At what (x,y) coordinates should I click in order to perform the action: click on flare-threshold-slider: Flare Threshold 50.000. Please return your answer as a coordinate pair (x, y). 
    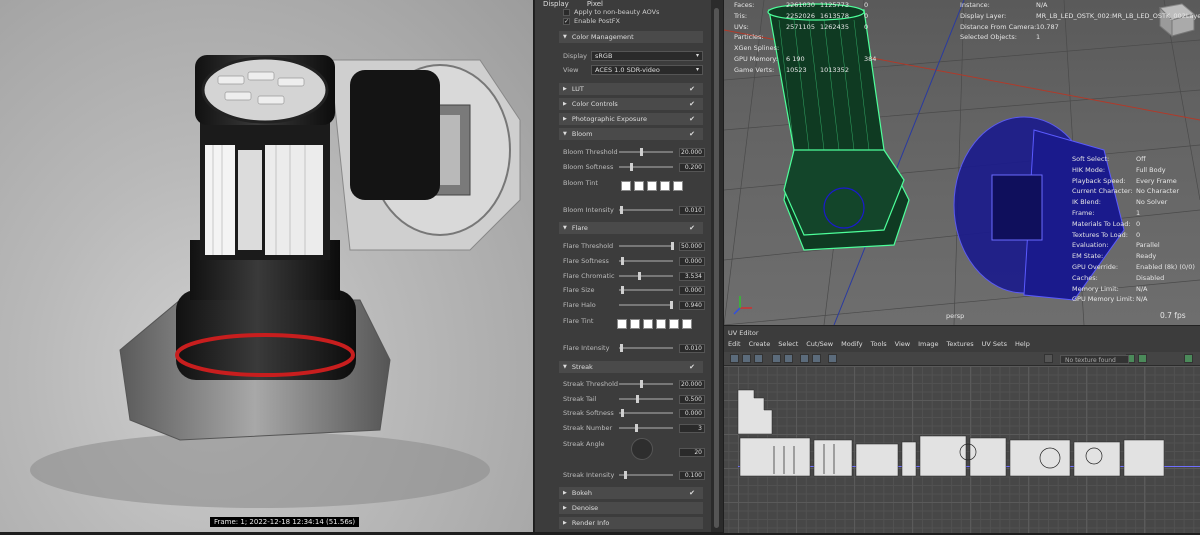
    Looking at the image, I should click on (634, 246).